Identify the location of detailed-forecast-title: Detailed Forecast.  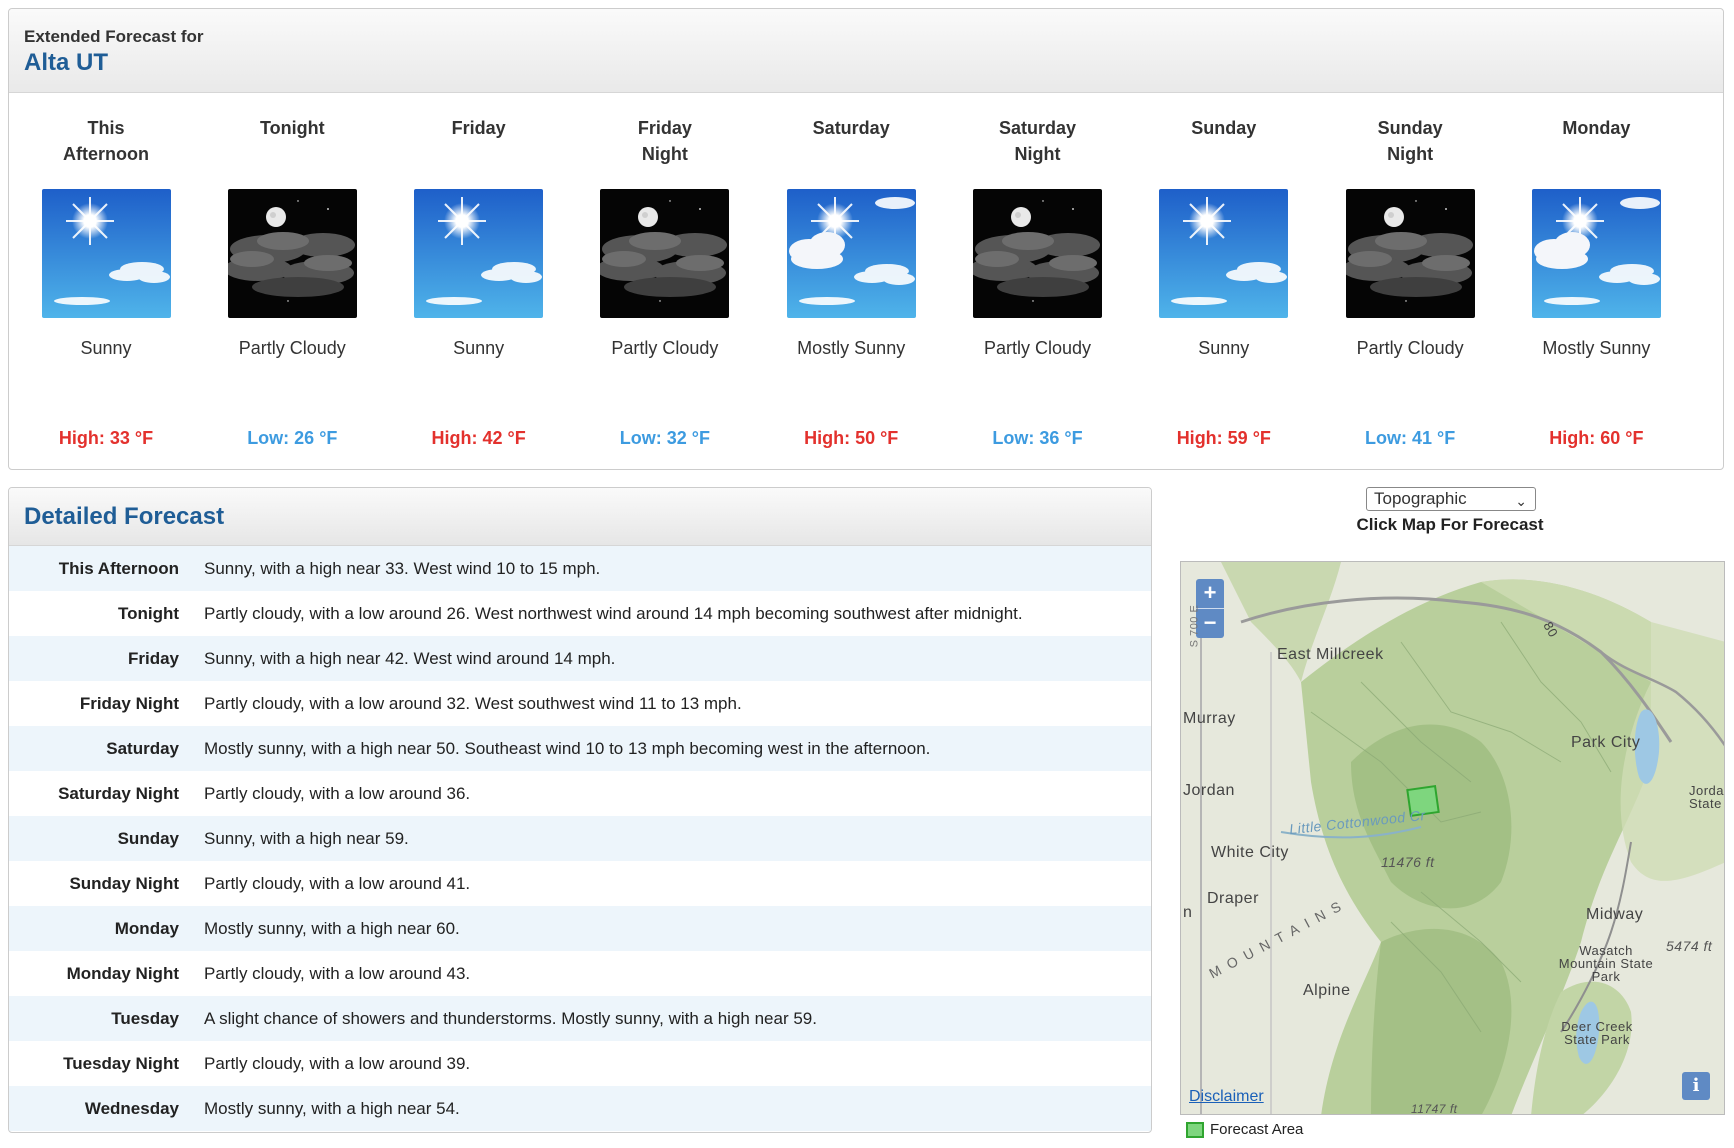
(124, 516).